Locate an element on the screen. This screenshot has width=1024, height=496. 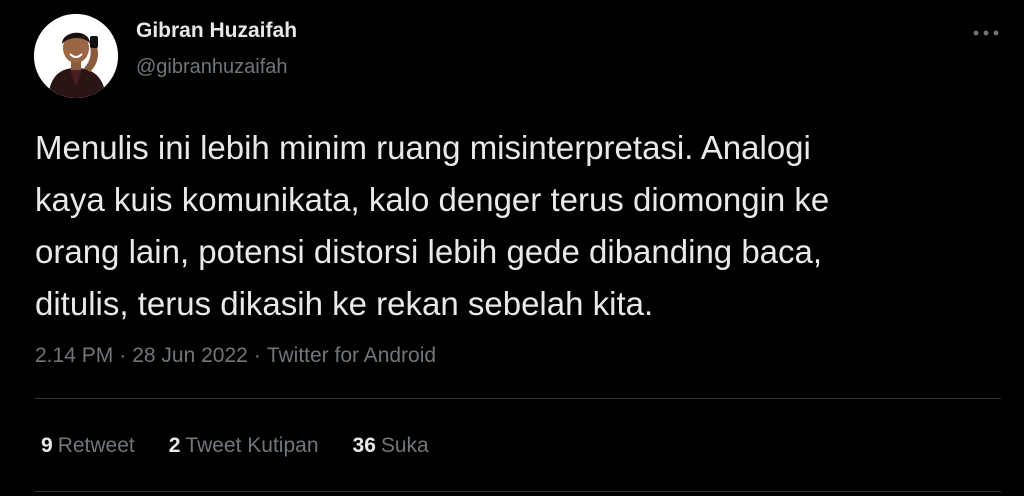
quote-tweets-count: 2 is located at coordinates (174, 445).